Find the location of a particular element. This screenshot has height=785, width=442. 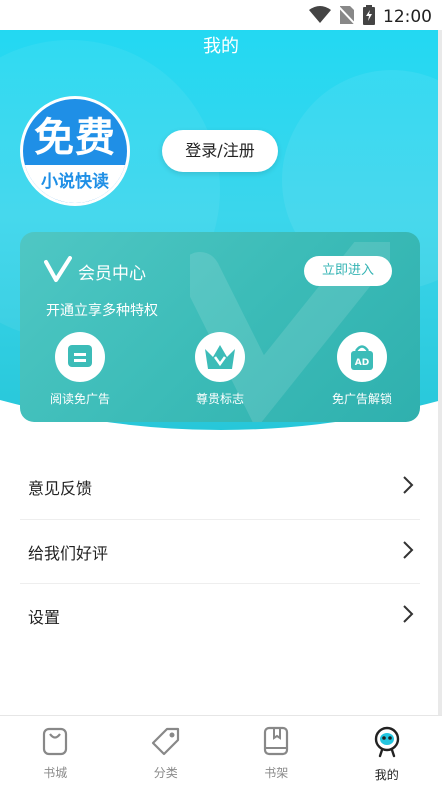

menu-item-label: 给我们好评 is located at coordinates (68, 553).